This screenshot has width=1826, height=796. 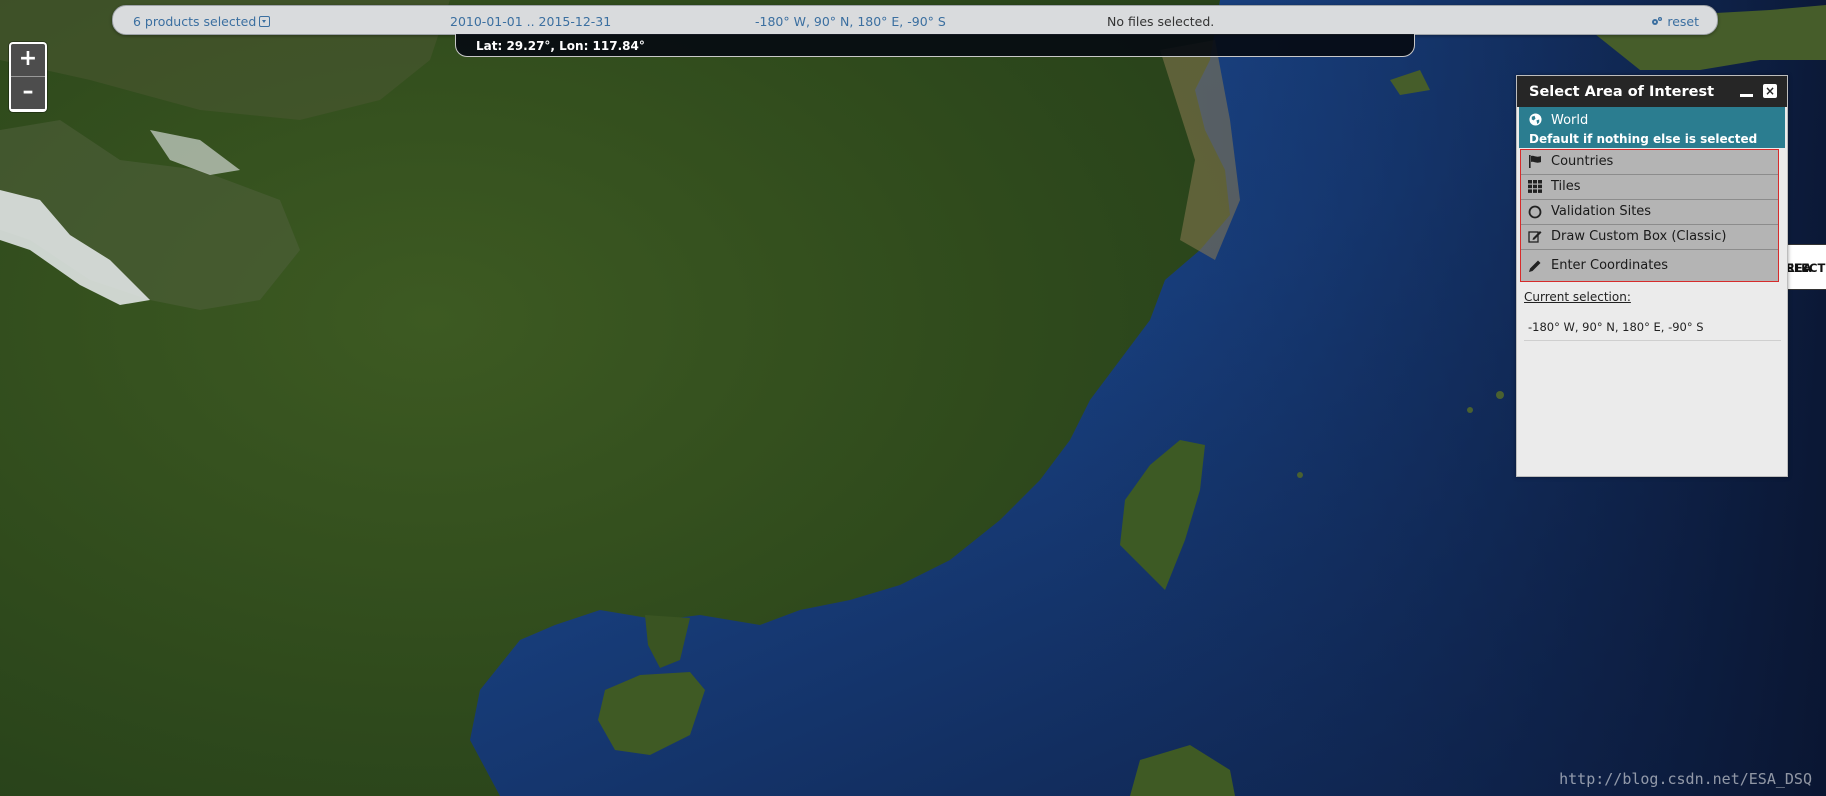 I want to click on reset-button: reset, so click(x=1675, y=21).